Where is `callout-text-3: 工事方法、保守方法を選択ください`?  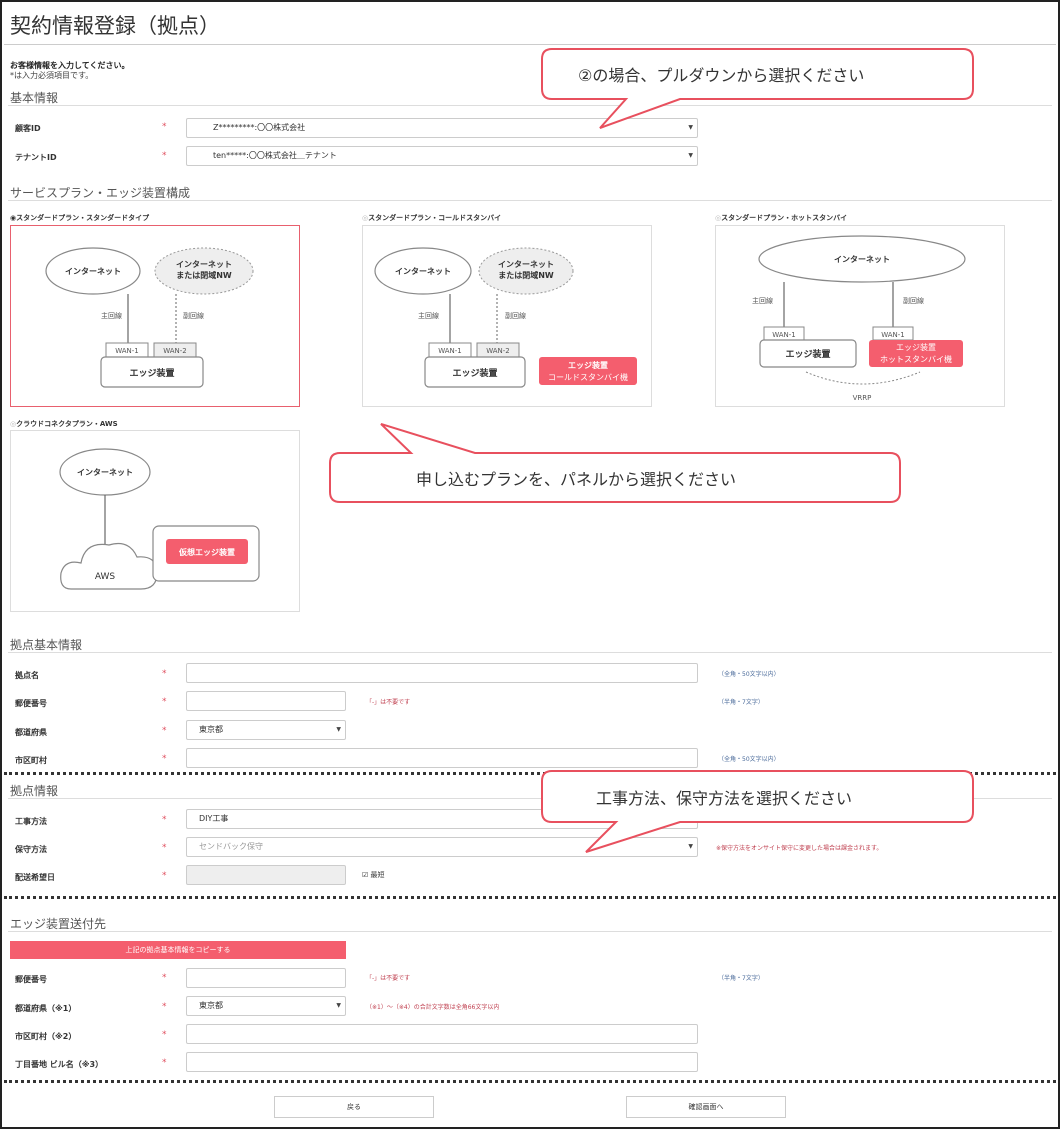 callout-text-3: 工事方法、保守方法を選択ください is located at coordinates (724, 798).